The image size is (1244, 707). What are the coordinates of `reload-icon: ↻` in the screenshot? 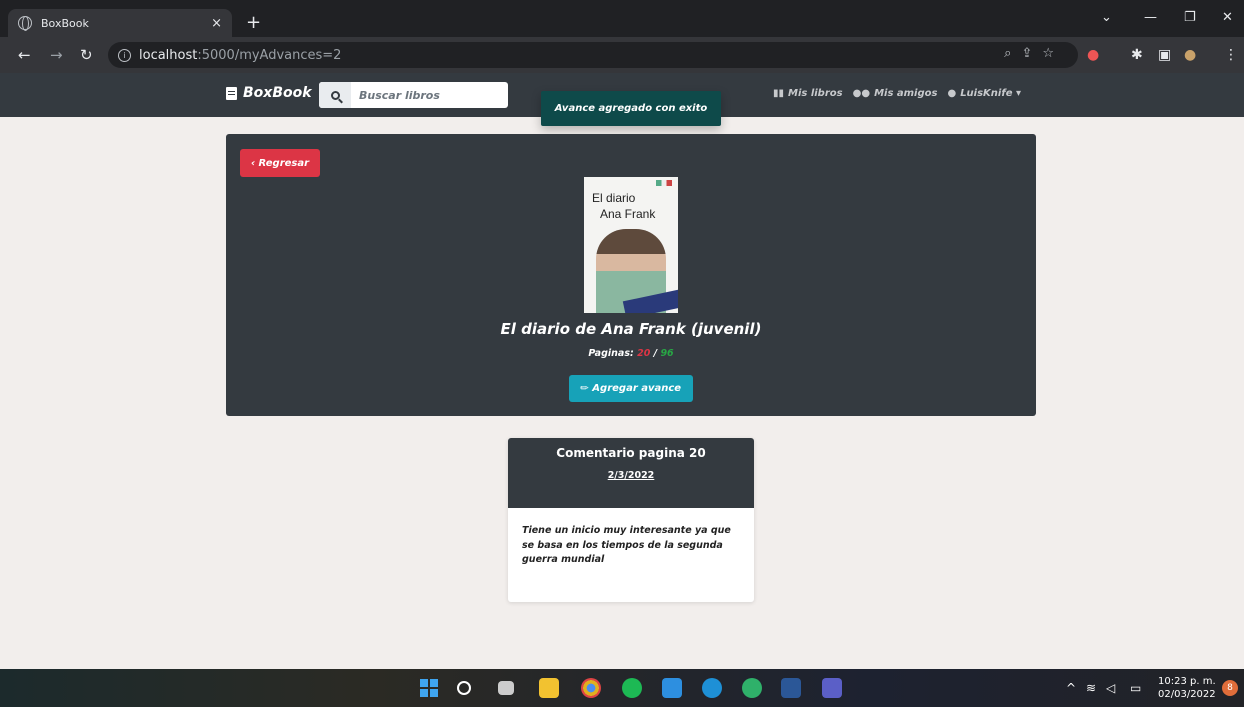 It's located at (86, 55).